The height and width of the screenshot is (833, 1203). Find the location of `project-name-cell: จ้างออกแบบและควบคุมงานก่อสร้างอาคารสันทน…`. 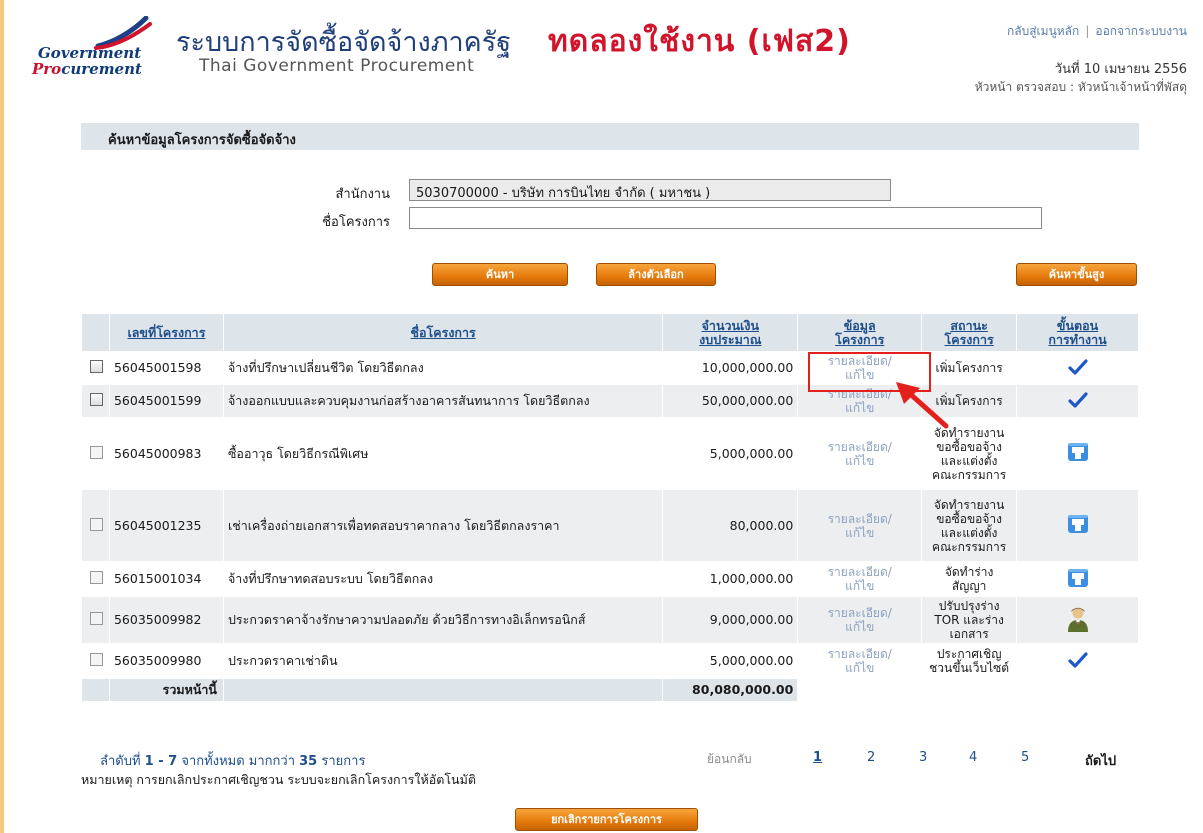

project-name-cell: จ้างออกแบบและควบคุมงานก่อสร้างอาคารสันทน… is located at coordinates (443, 401).